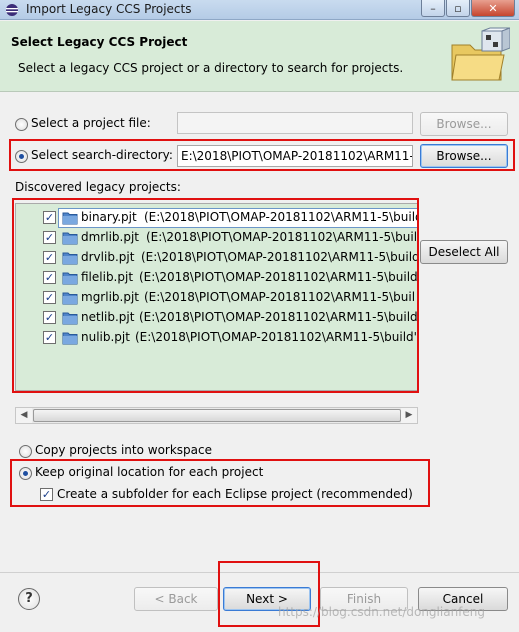 Image resolution: width=519 pixels, height=632 pixels. Describe the element at coordinates (493, 8) in the screenshot. I see `close-button: ✕` at that location.